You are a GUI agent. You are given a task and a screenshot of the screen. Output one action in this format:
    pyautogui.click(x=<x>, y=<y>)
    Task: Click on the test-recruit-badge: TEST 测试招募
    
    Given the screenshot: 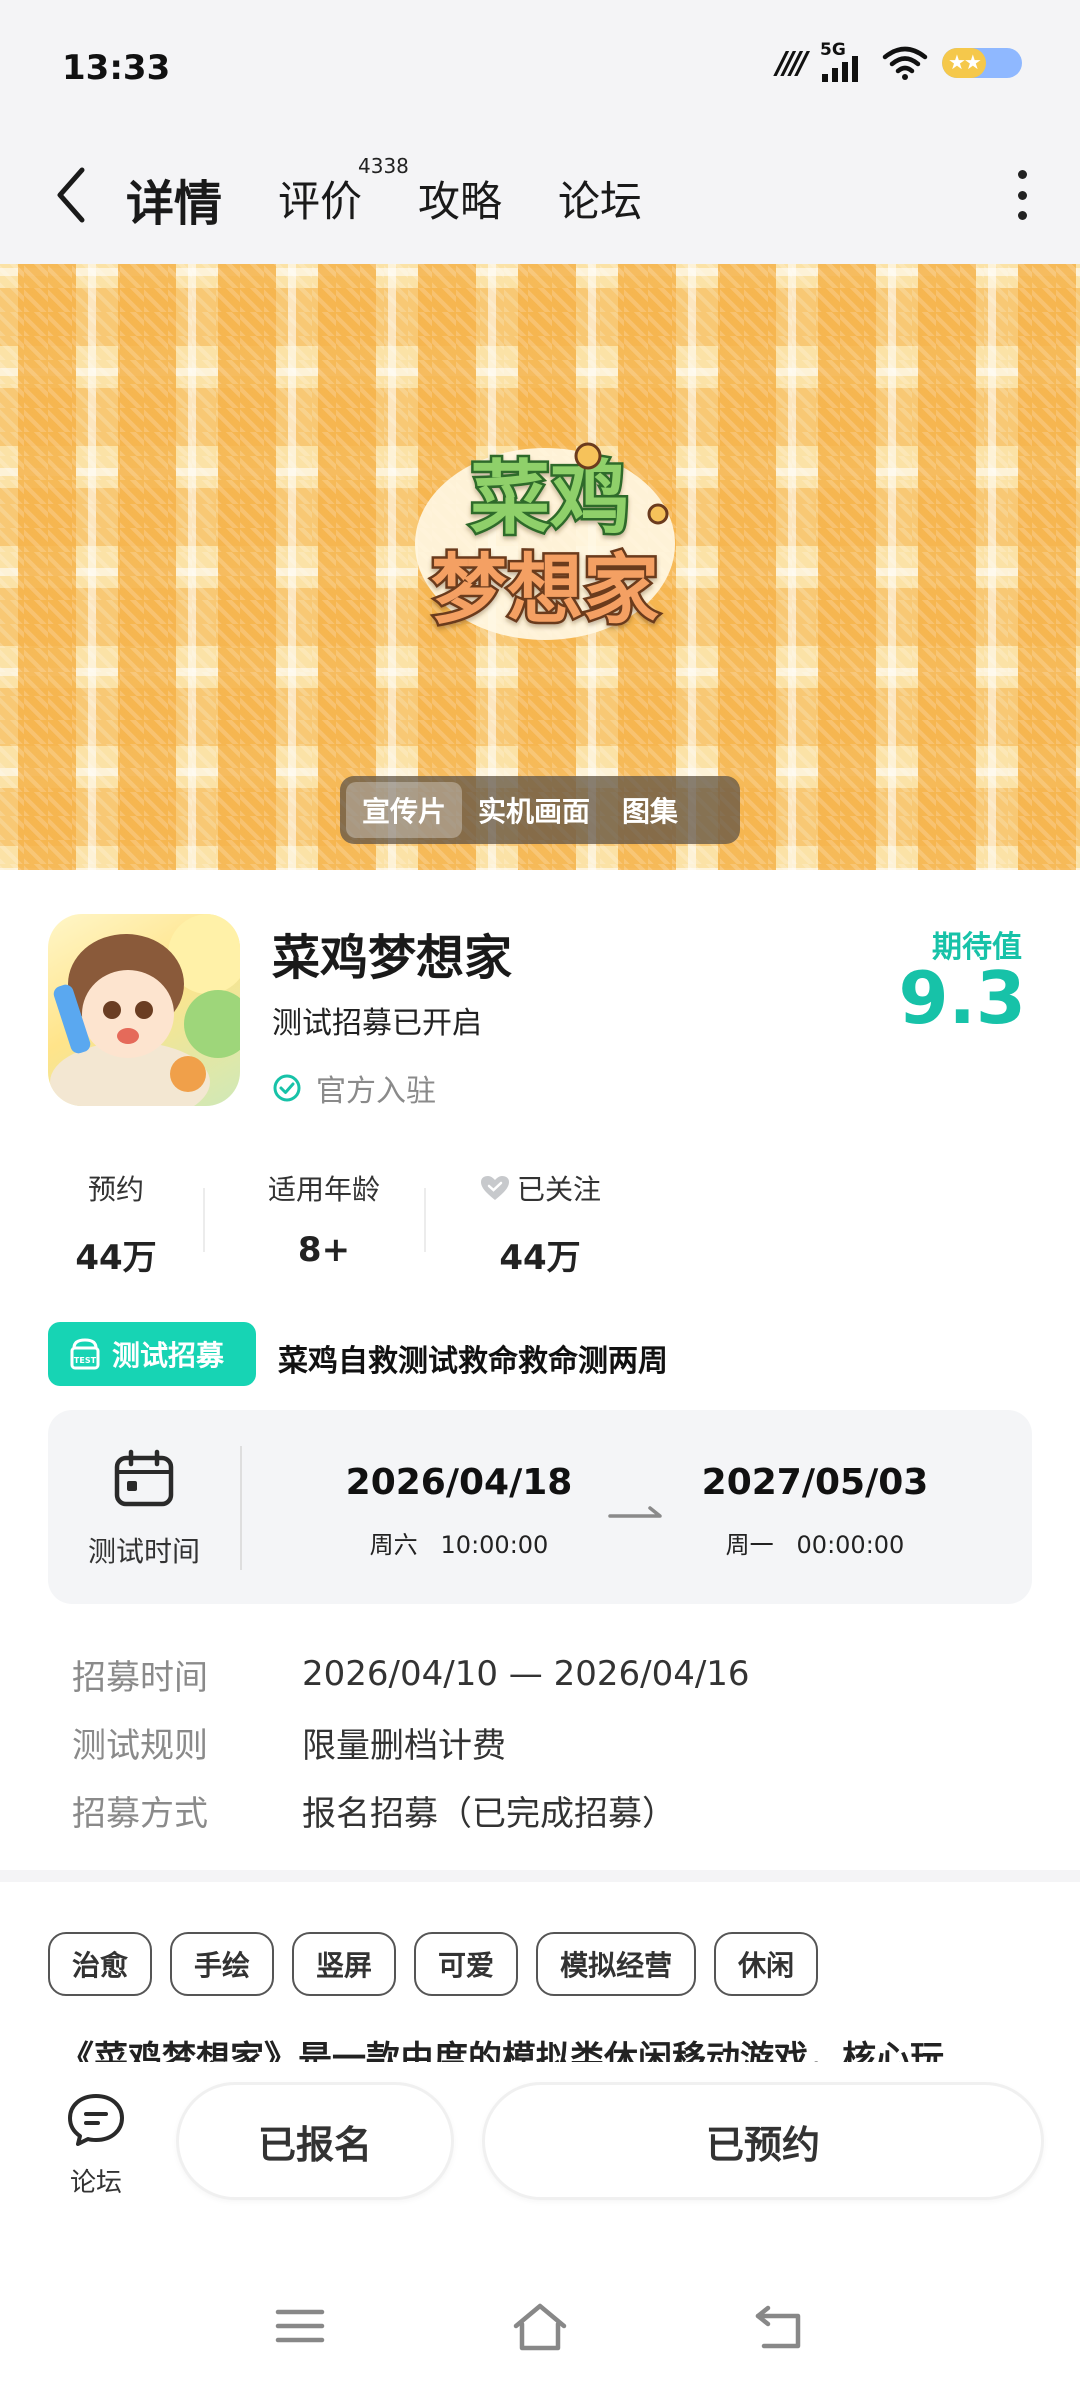 What is the action you would take?
    pyautogui.click(x=152, y=1354)
    